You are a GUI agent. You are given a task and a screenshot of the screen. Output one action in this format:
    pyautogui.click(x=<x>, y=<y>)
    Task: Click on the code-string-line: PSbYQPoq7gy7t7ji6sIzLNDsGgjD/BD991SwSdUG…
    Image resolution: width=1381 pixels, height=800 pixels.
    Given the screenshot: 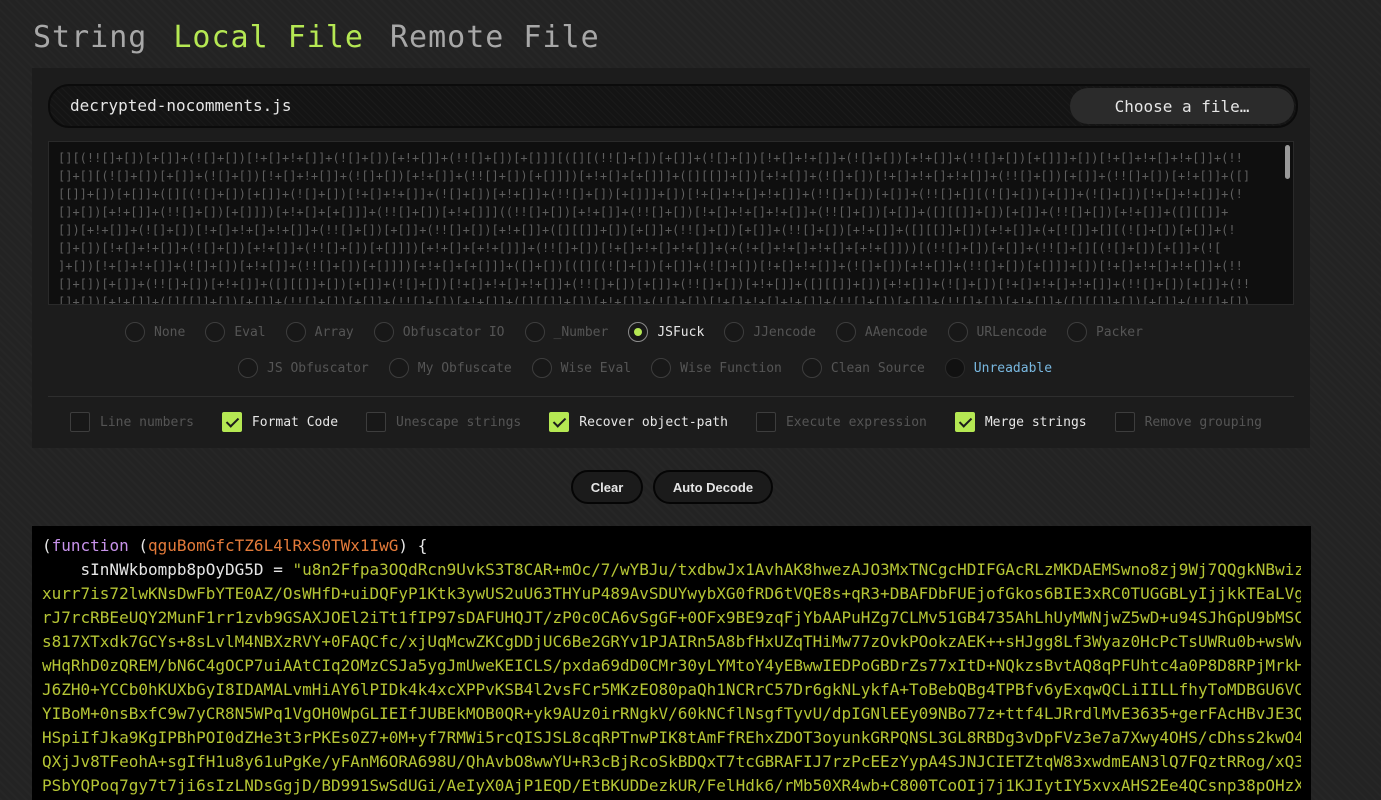 What is the action you would take?
    pyautogui.click(x=671, y=785)
    